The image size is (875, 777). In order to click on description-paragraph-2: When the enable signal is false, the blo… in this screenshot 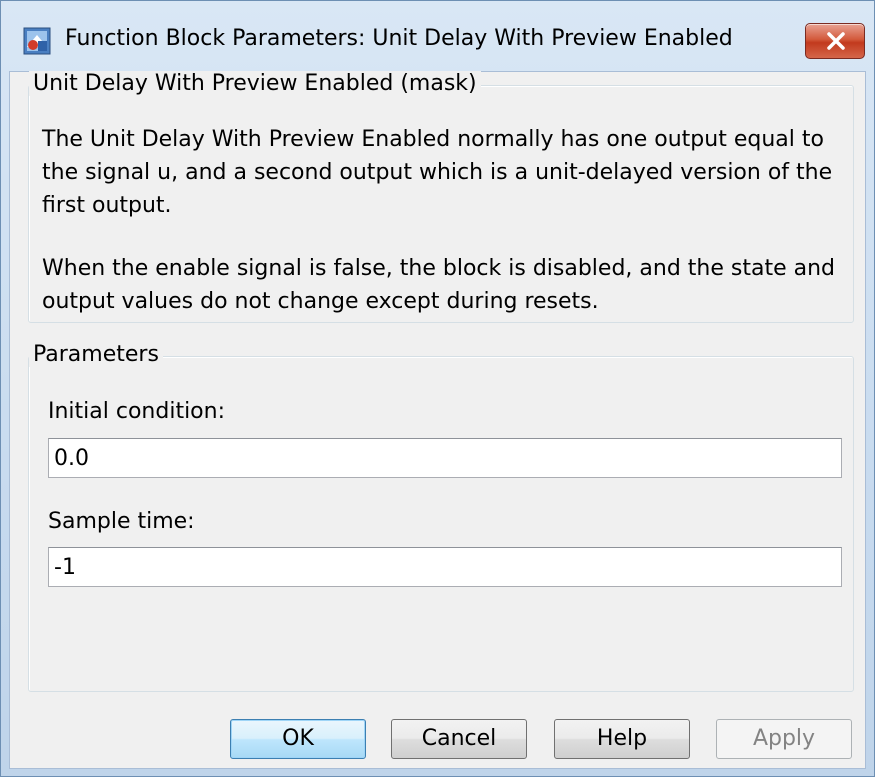, I will do `click(438, 285)`.